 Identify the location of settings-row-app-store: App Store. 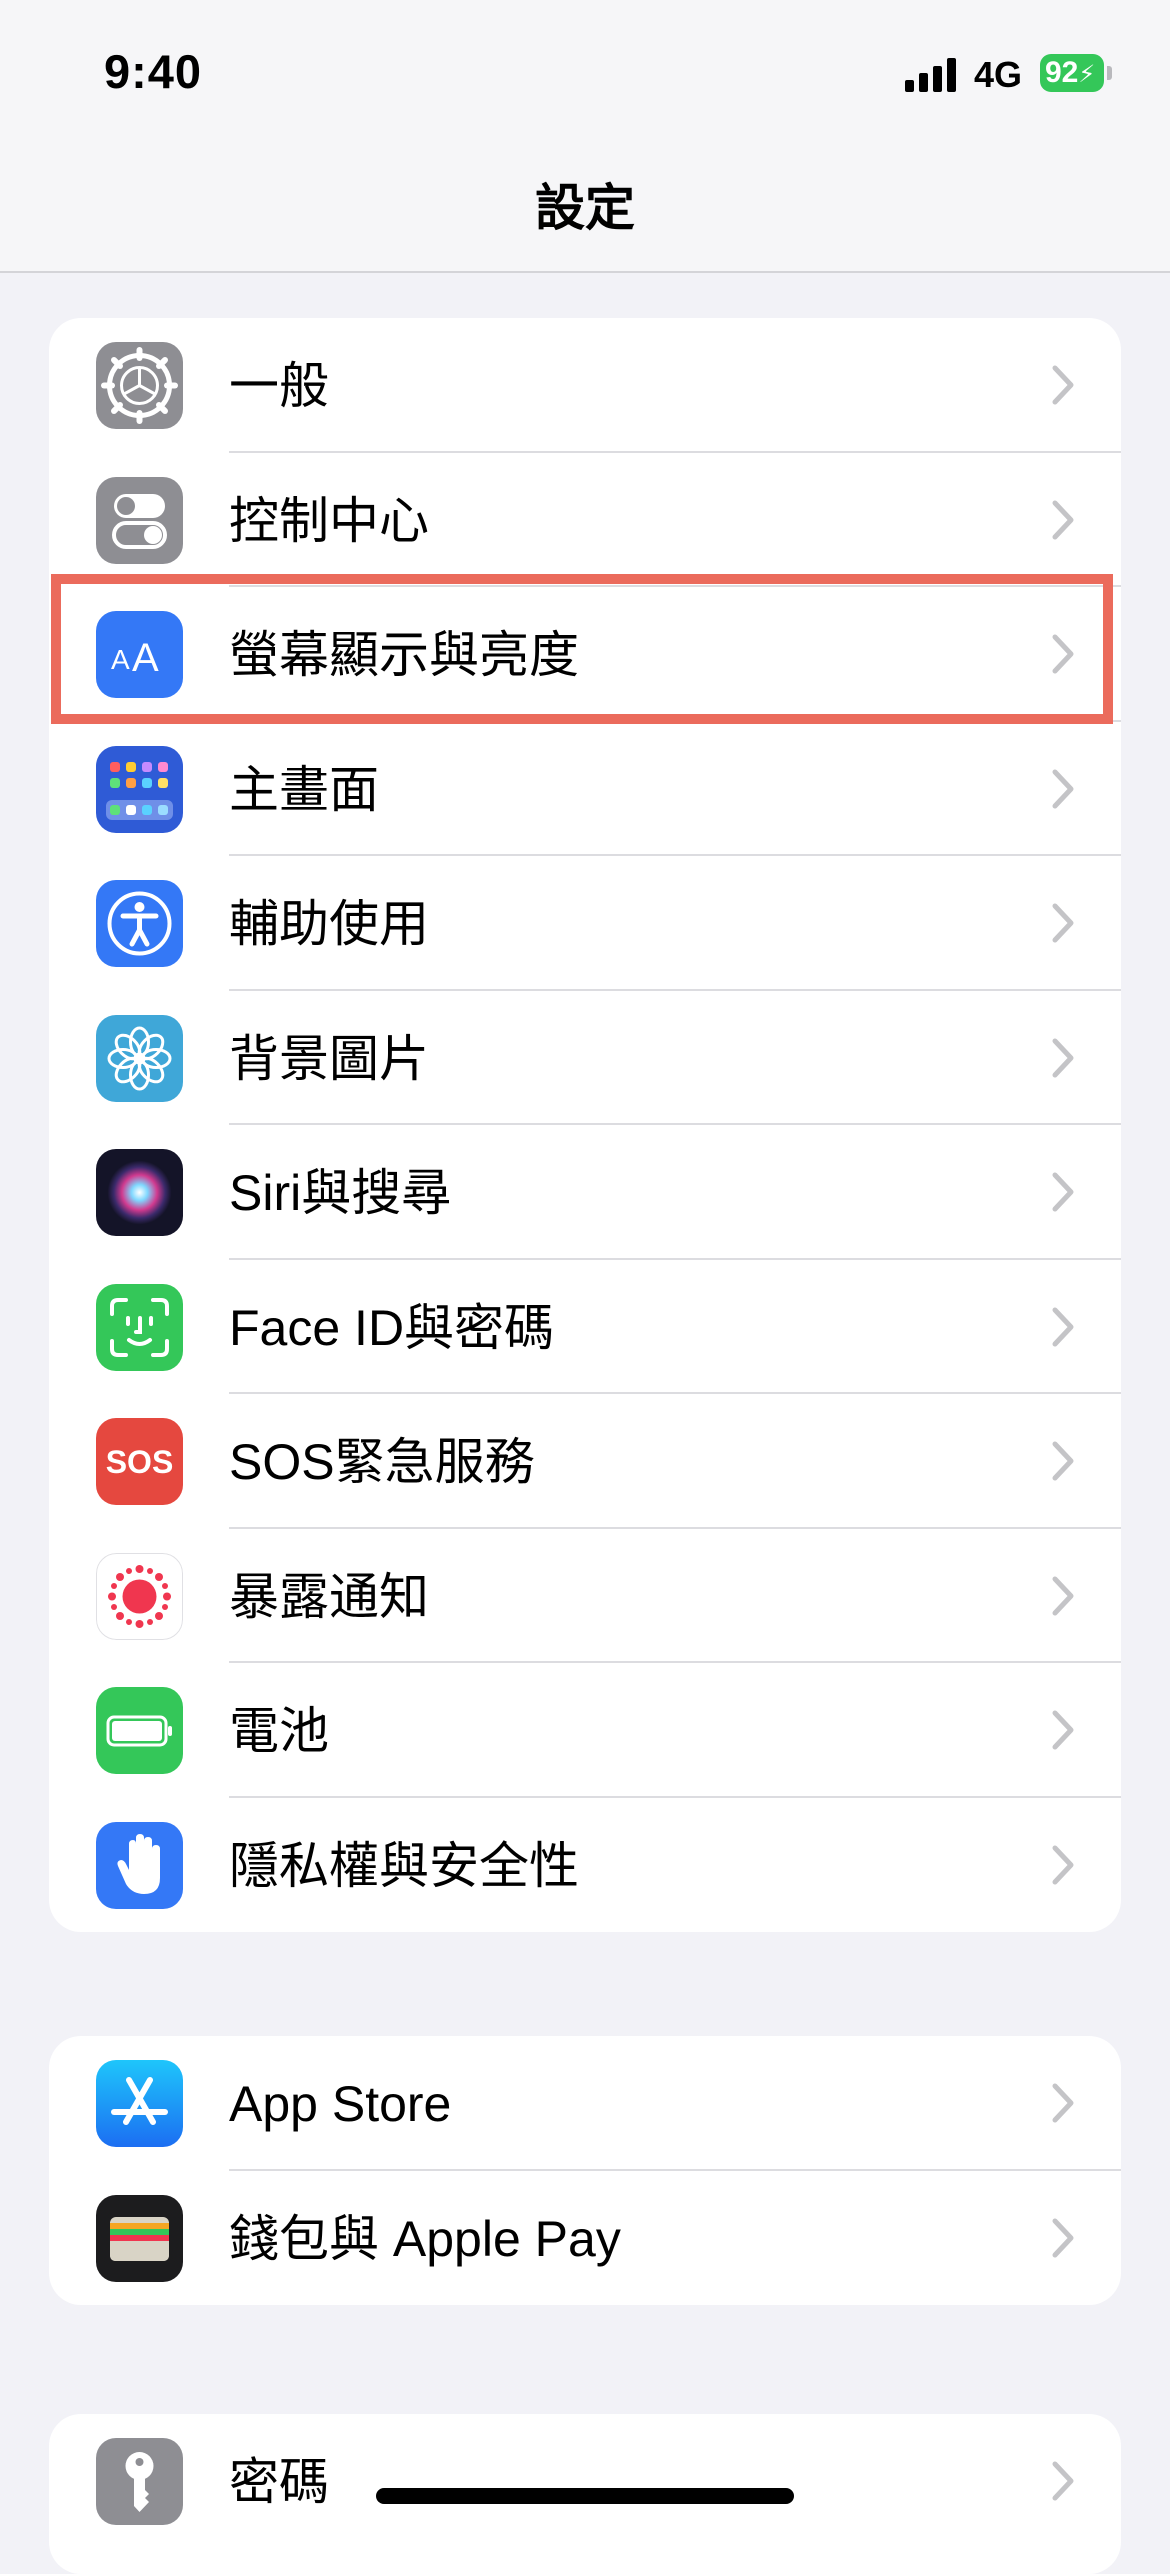
(585, 2103).